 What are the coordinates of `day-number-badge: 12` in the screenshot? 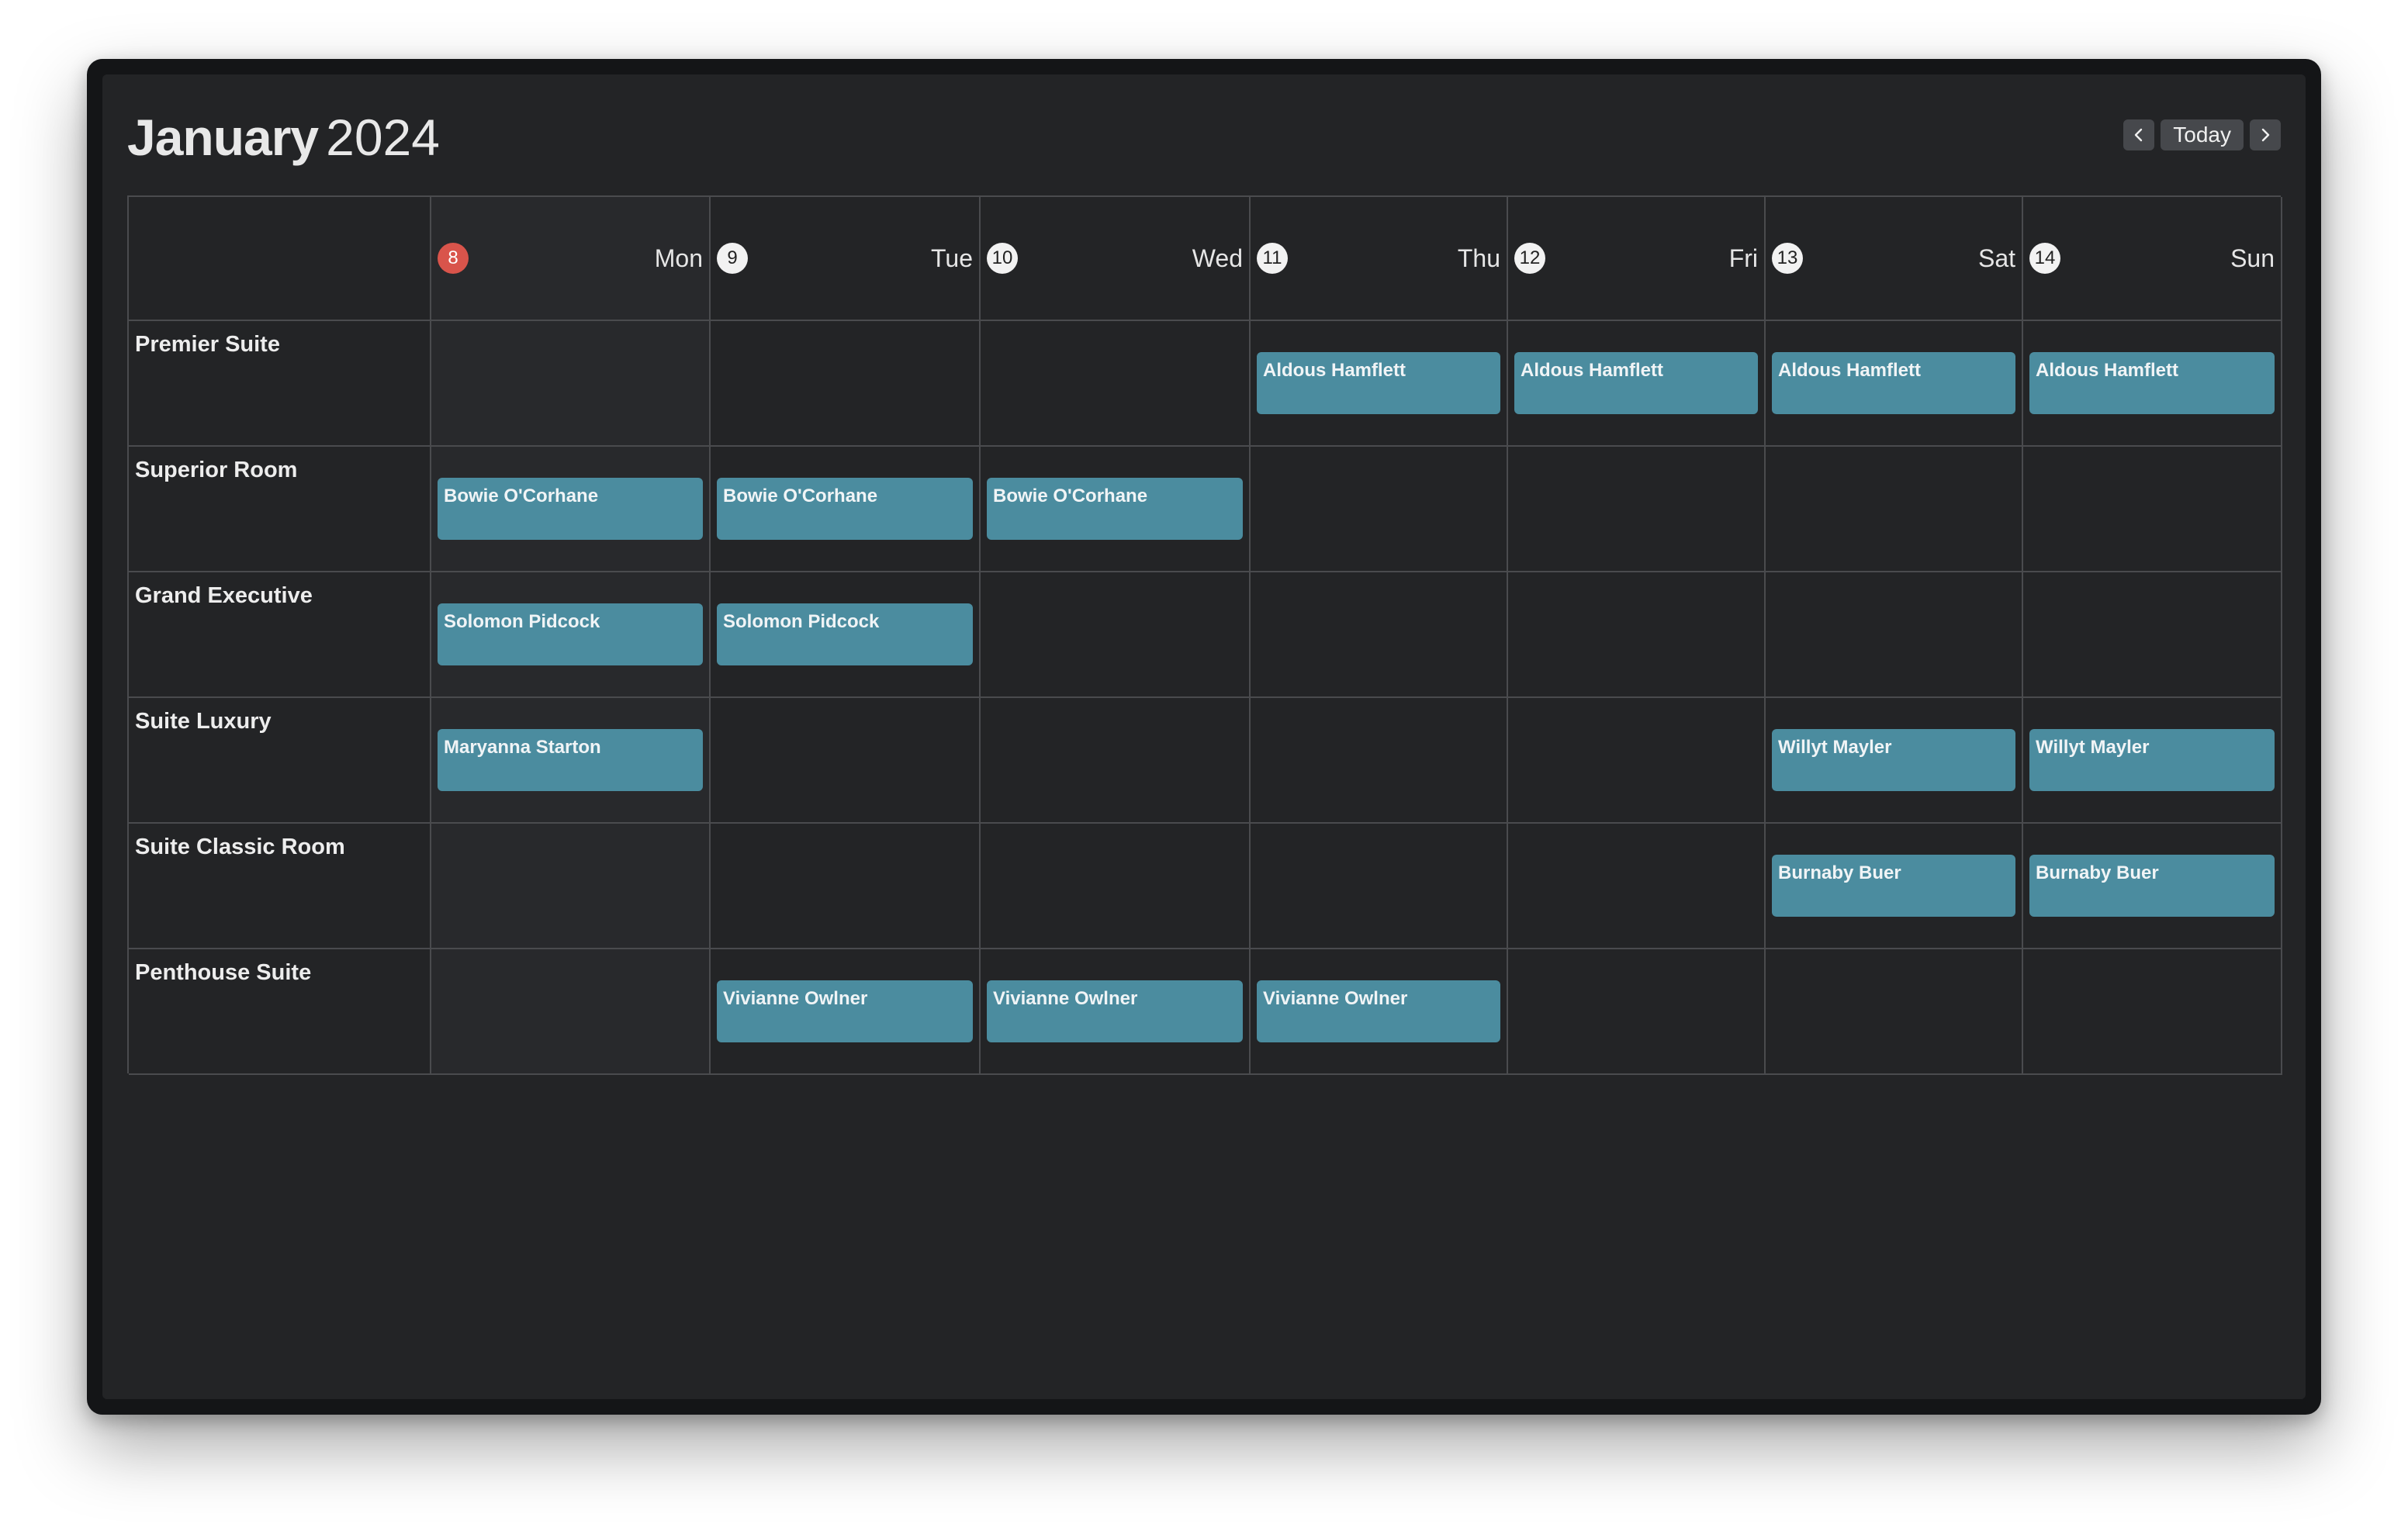 It's located at (1529, 258).